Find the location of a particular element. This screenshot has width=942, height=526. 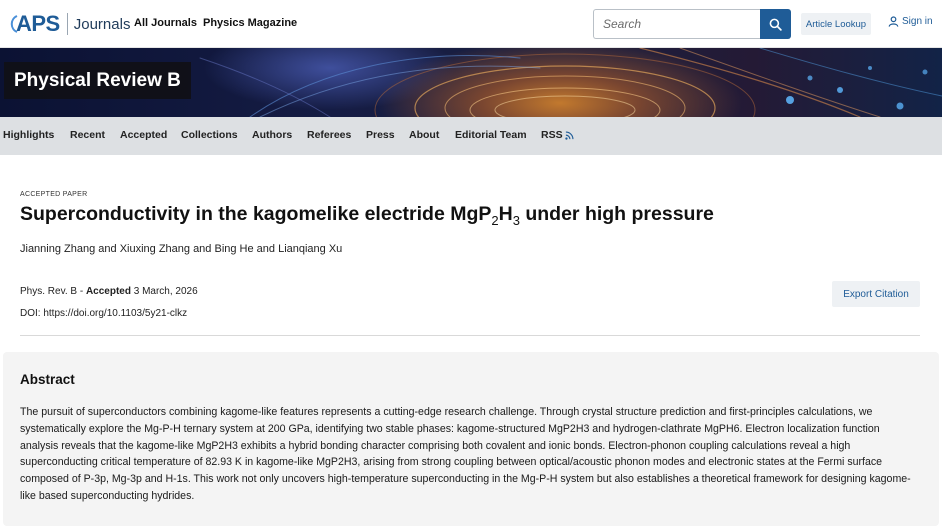

logo-brand: APS is located at coordinates (38, 23).